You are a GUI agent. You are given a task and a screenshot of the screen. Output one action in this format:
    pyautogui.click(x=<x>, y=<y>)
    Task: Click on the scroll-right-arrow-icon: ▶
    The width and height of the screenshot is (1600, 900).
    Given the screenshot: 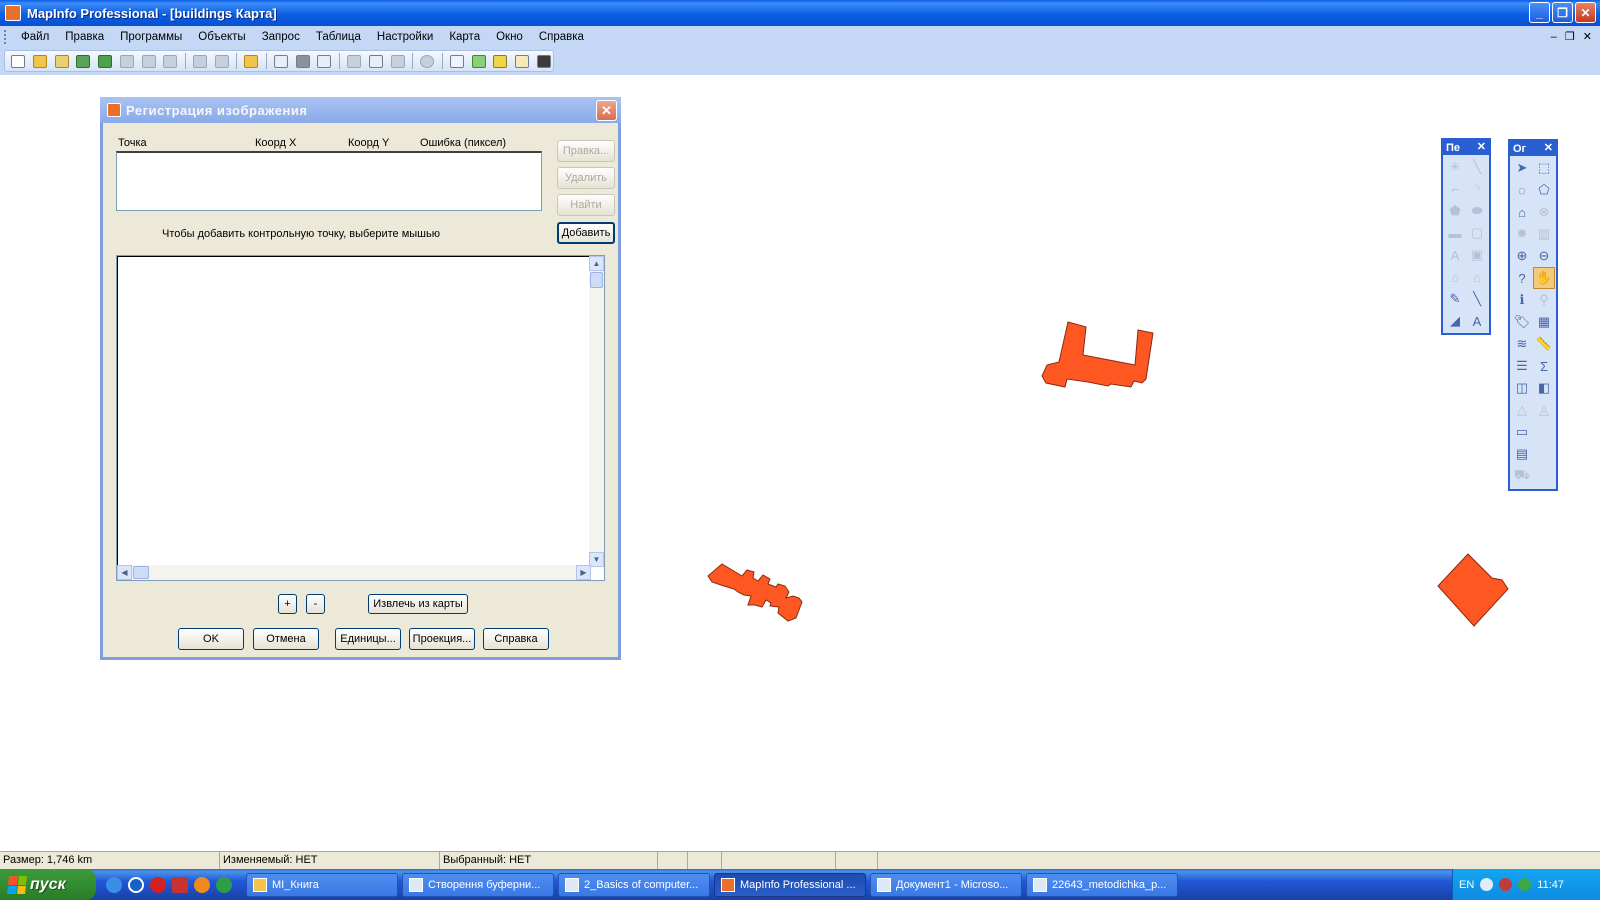 What is the action you would take?
    pyautogui.click(x=583, y=572)
    